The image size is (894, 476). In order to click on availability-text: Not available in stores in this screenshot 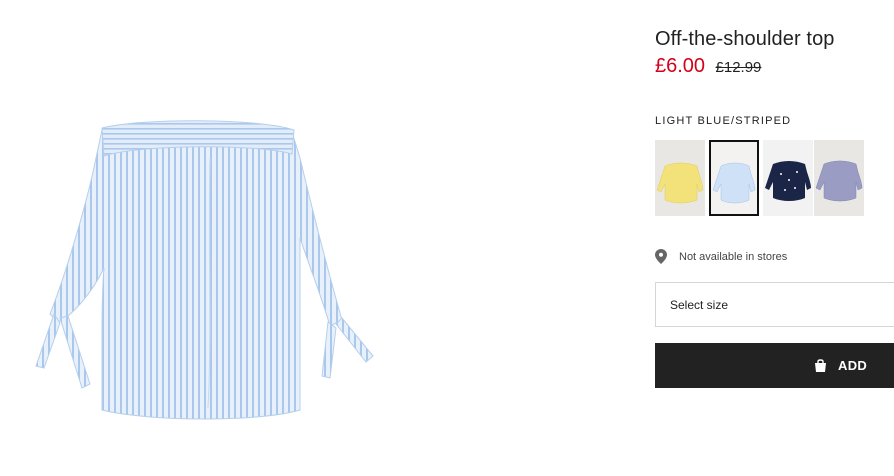, I will do `click(733, 256)`.